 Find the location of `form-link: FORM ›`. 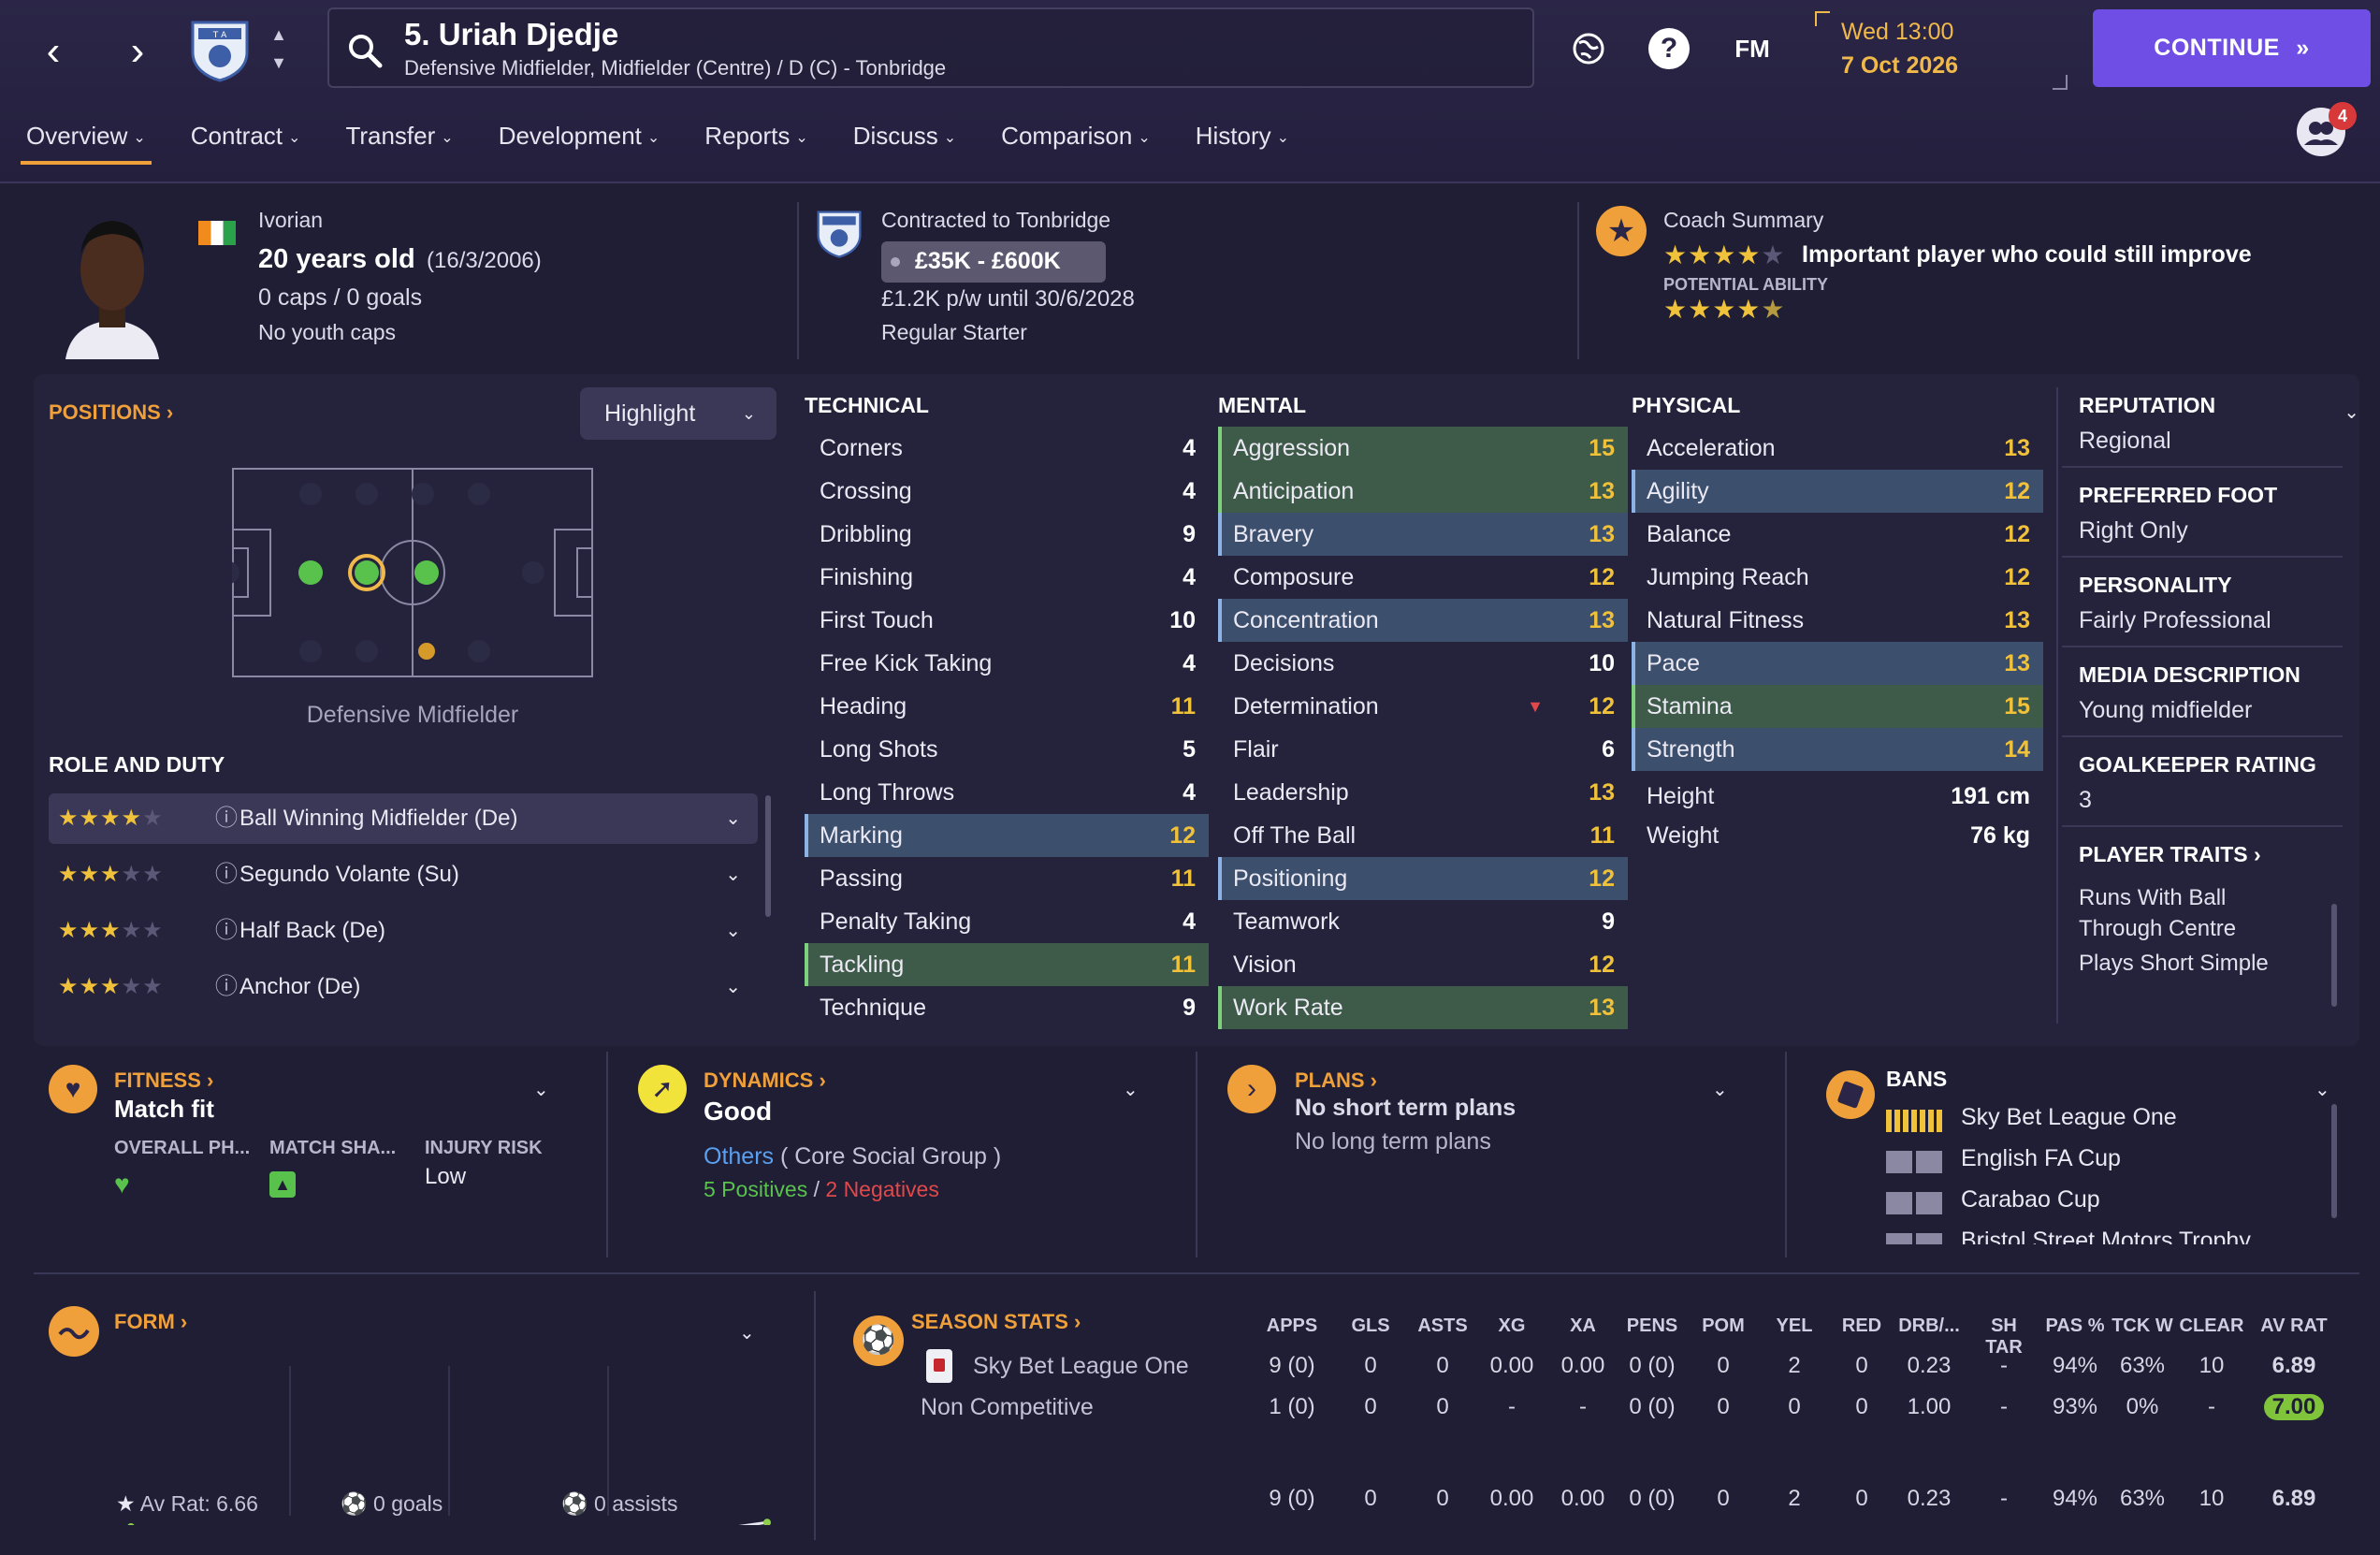

form-link: FORM › is located at coordinates (150, 1322).